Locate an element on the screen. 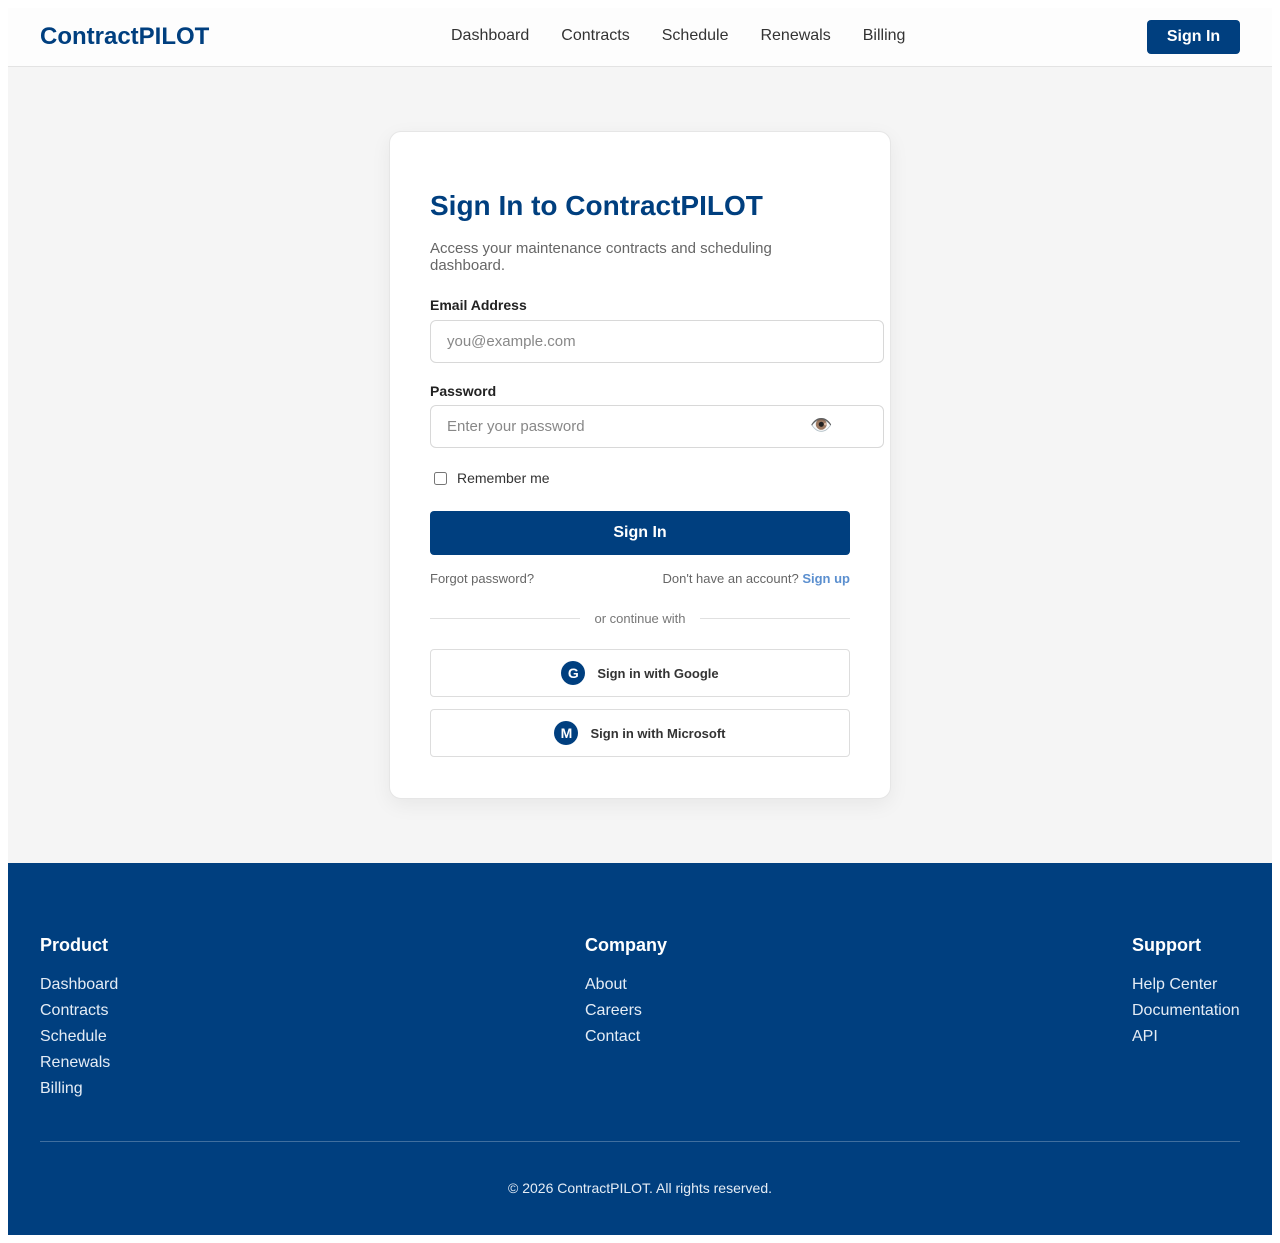  footer-link-documentation: Documentation is located at coordinates (1186, 1011).